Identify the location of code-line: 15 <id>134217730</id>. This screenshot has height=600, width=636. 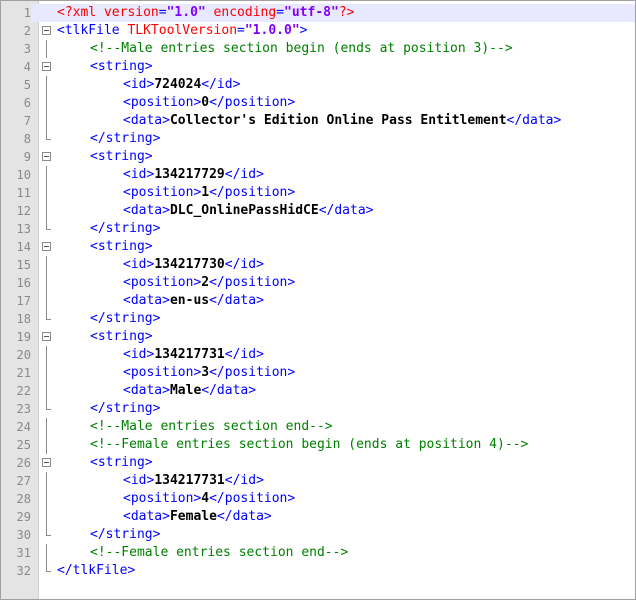
(318, 265).